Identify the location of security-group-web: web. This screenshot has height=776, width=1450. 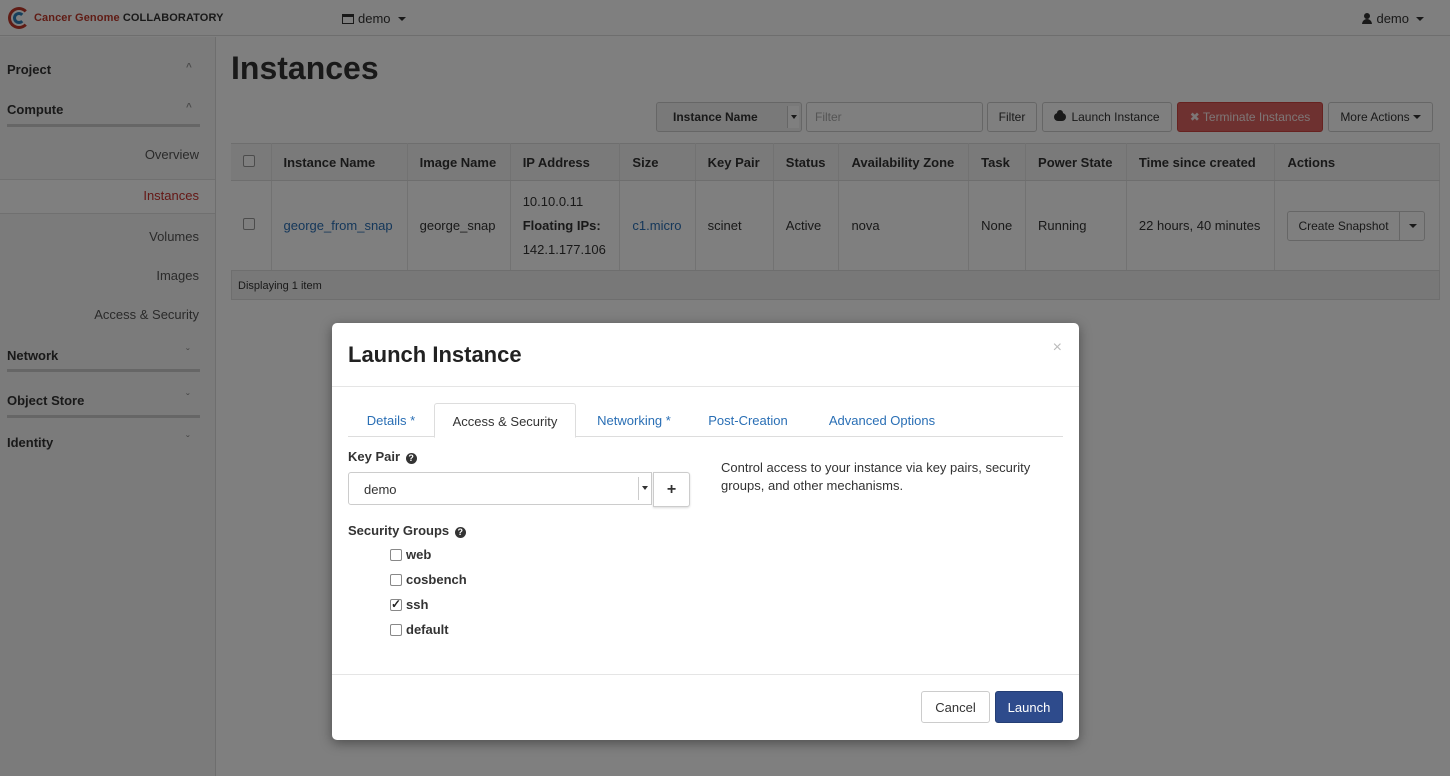
(410, 554).